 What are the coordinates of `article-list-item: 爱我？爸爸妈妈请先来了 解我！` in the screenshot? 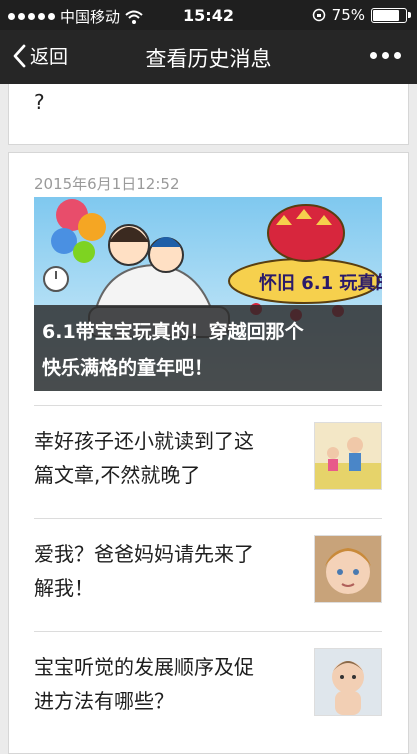 It's located at (208, 574).